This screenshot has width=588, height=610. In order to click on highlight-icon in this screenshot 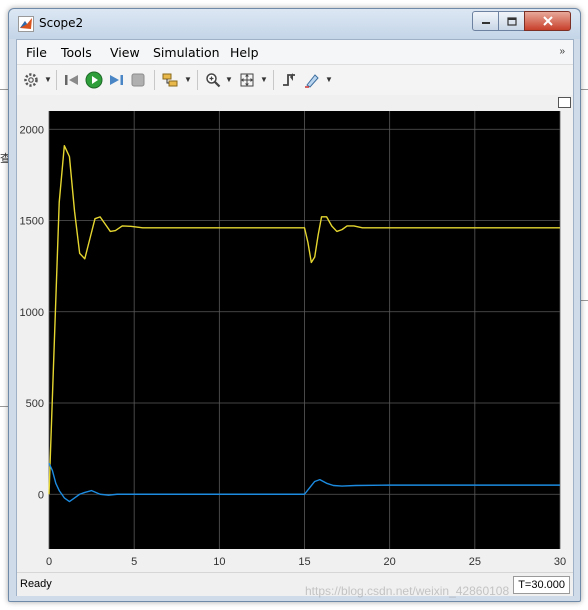, I will do `click(312, 81)`.